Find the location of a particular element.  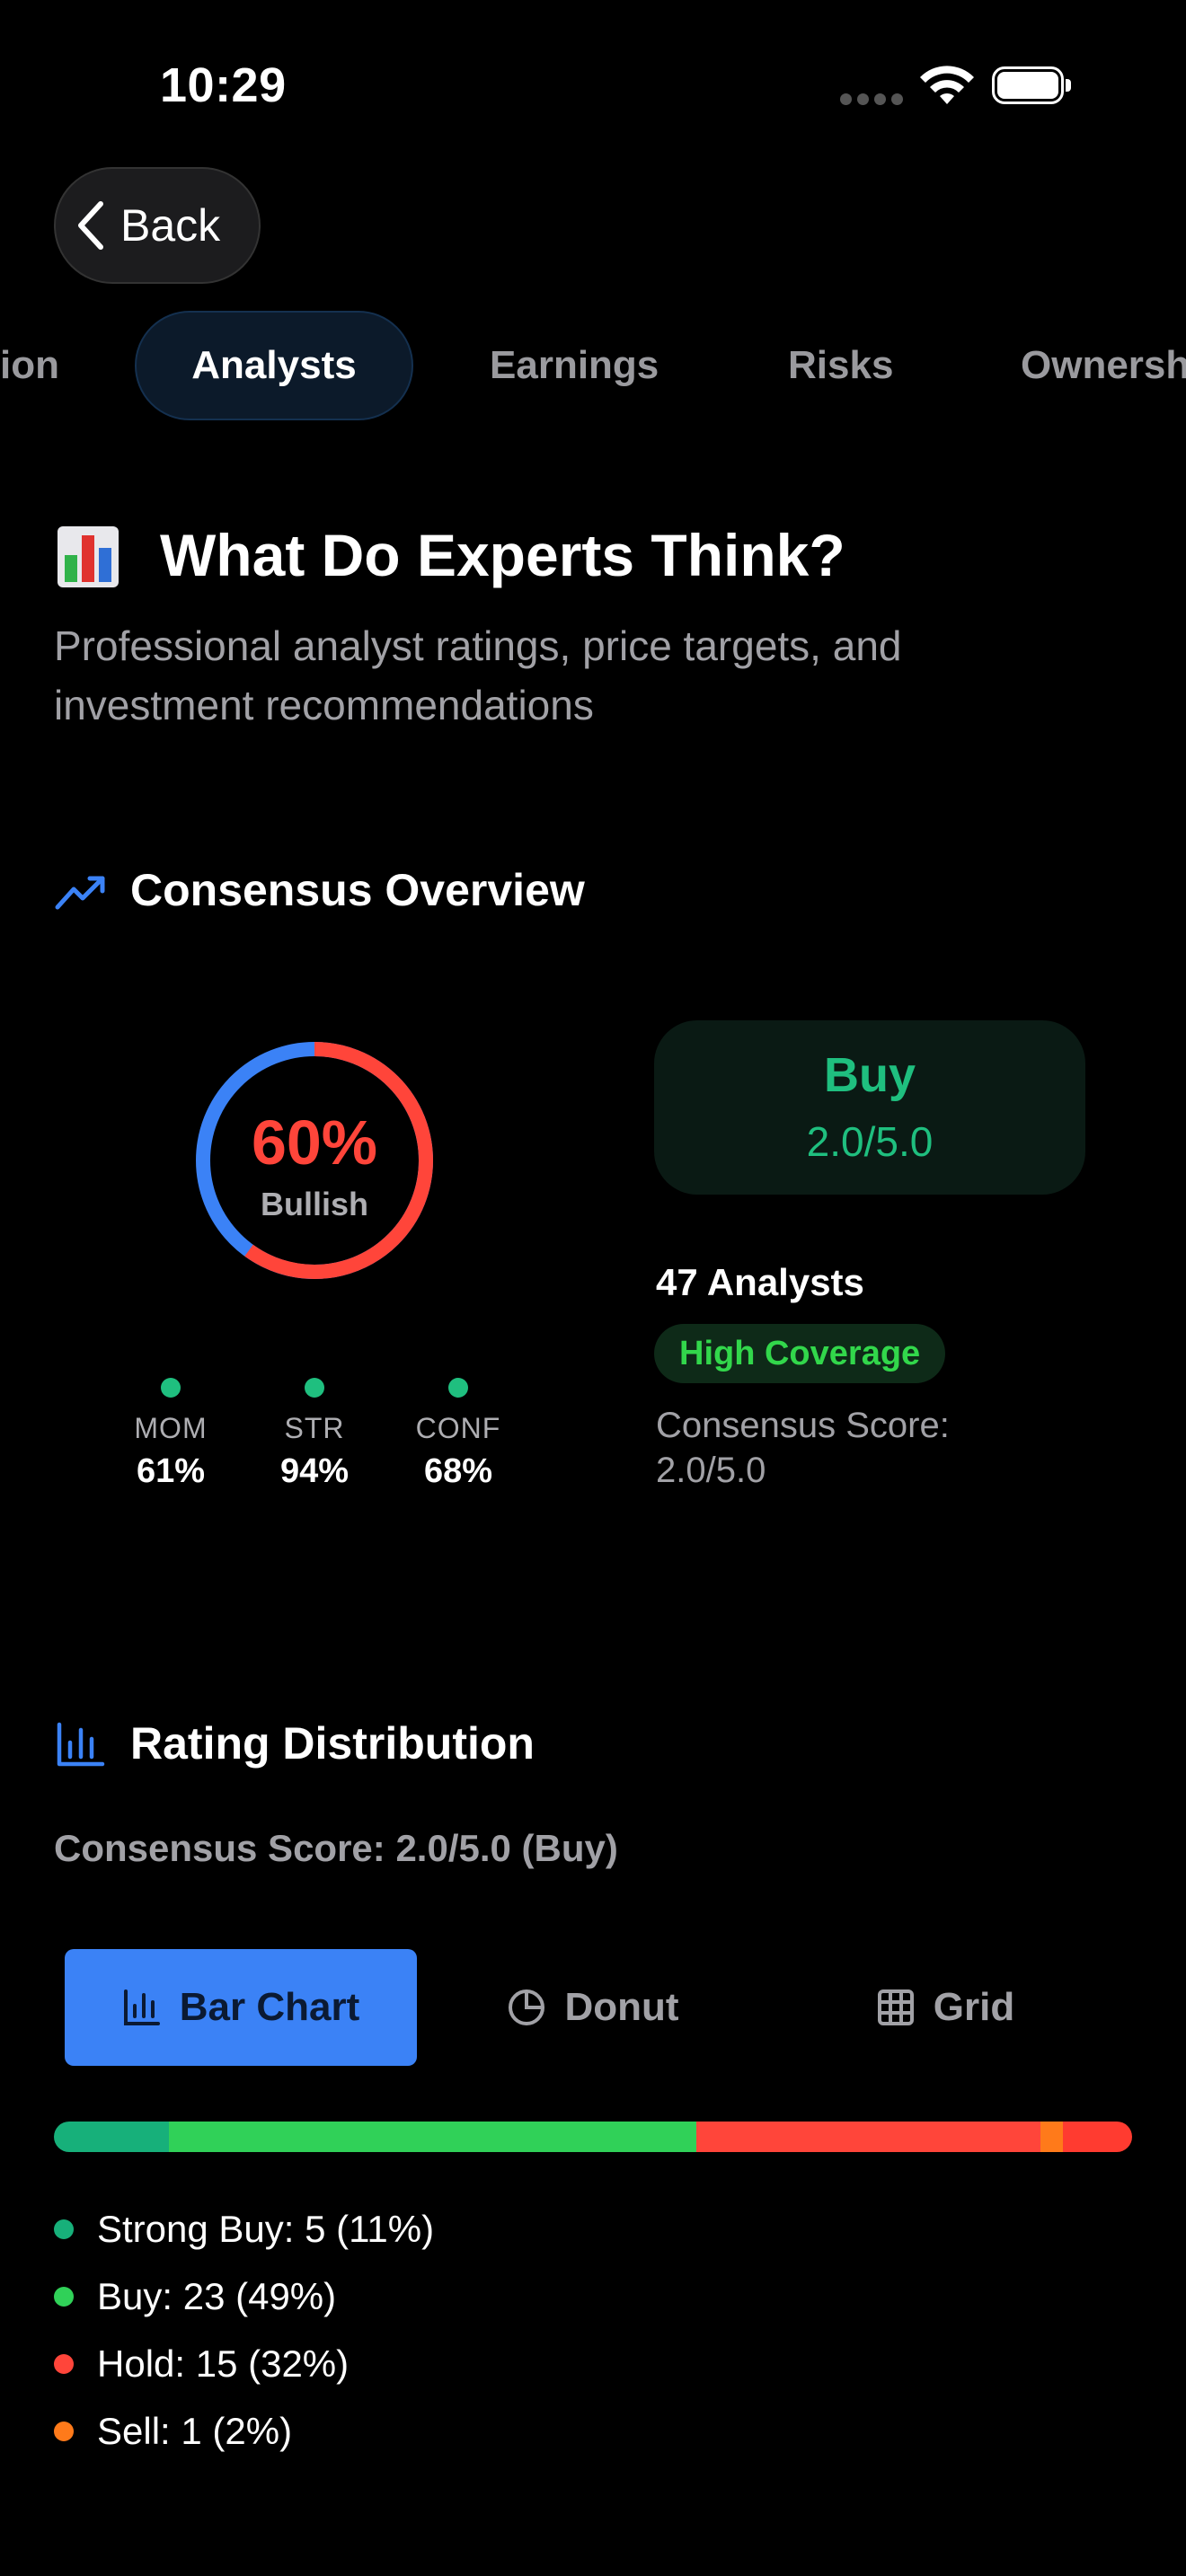

section-tabs: ion Analysts Earnings Risks Ownersh is located at coordinates (593, 365).